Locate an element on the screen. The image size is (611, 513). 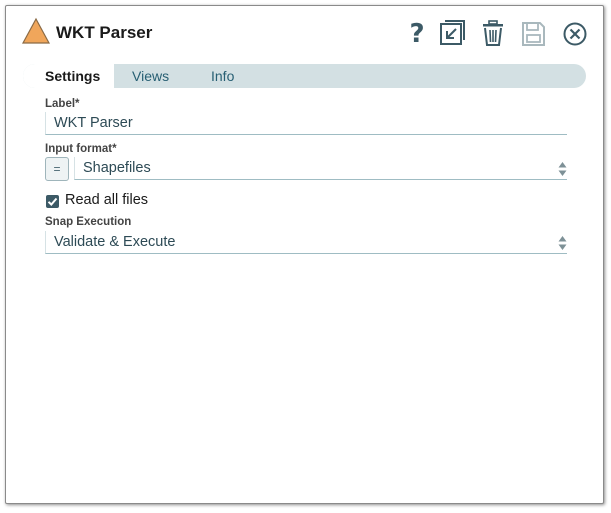
delete-button is located at coordinates (493, 33).